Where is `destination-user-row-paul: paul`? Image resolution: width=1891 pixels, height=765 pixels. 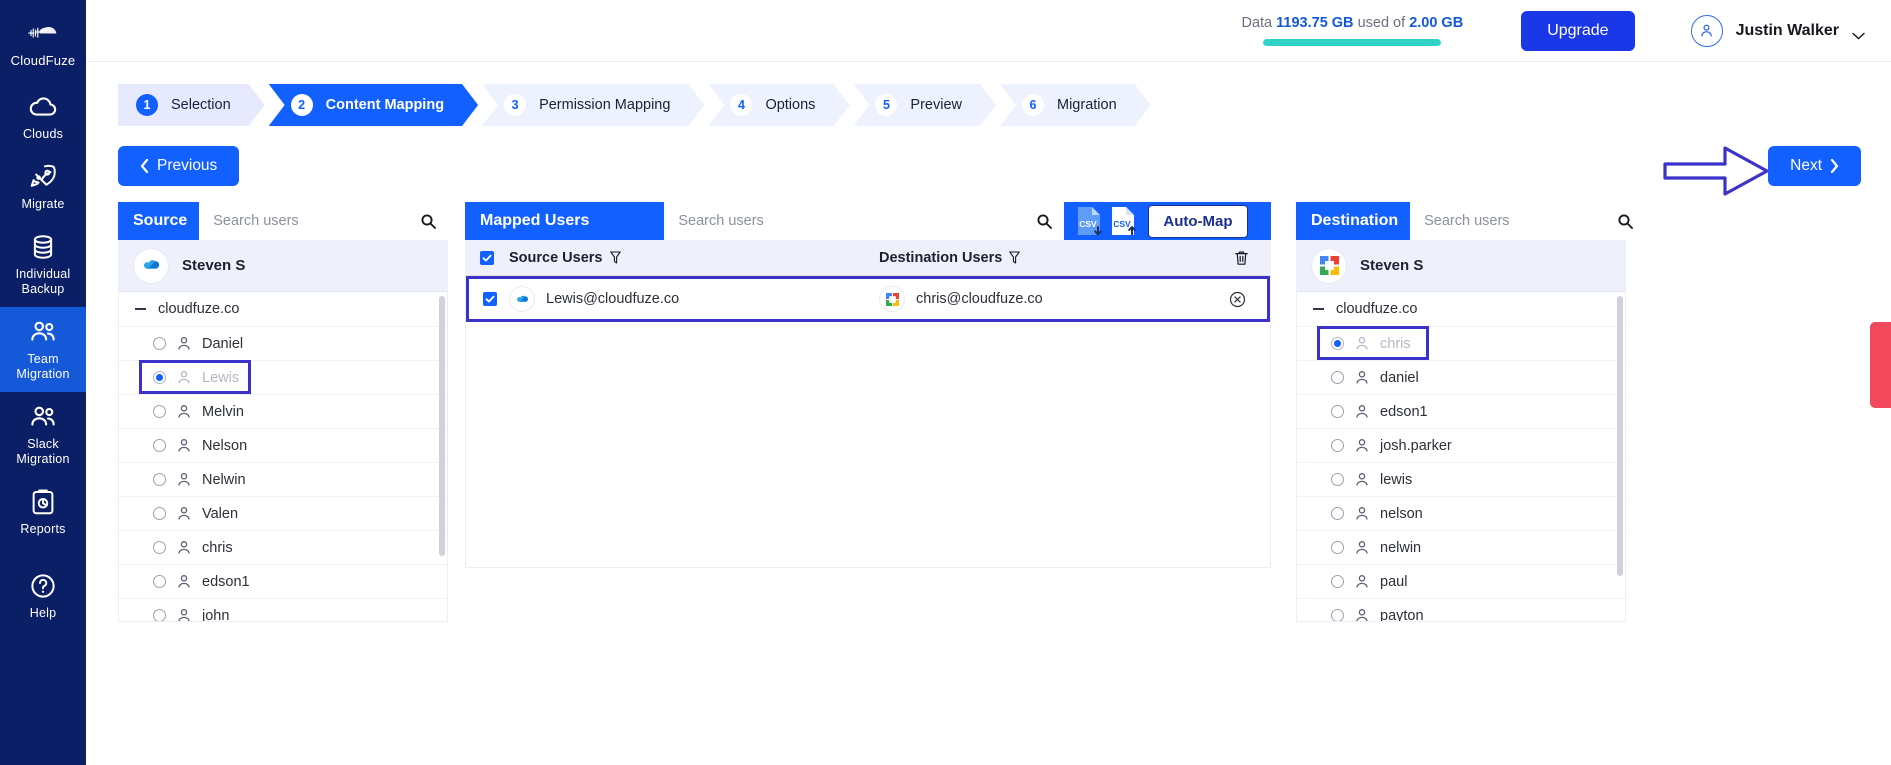 destination-user-row-paul: paul is located at coordinates (1461, 581).